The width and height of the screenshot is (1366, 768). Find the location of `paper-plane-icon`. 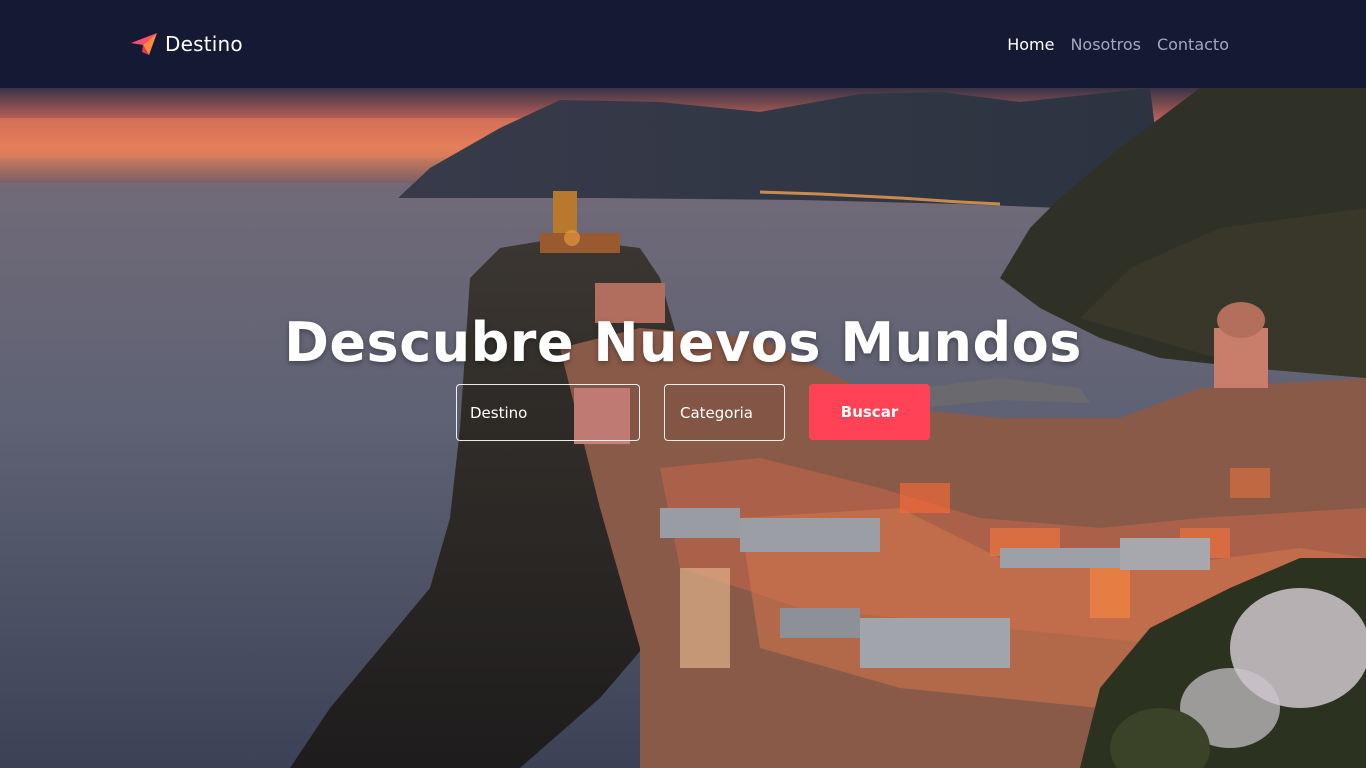

paper-plane-icon is located at coordinates (144, 44).